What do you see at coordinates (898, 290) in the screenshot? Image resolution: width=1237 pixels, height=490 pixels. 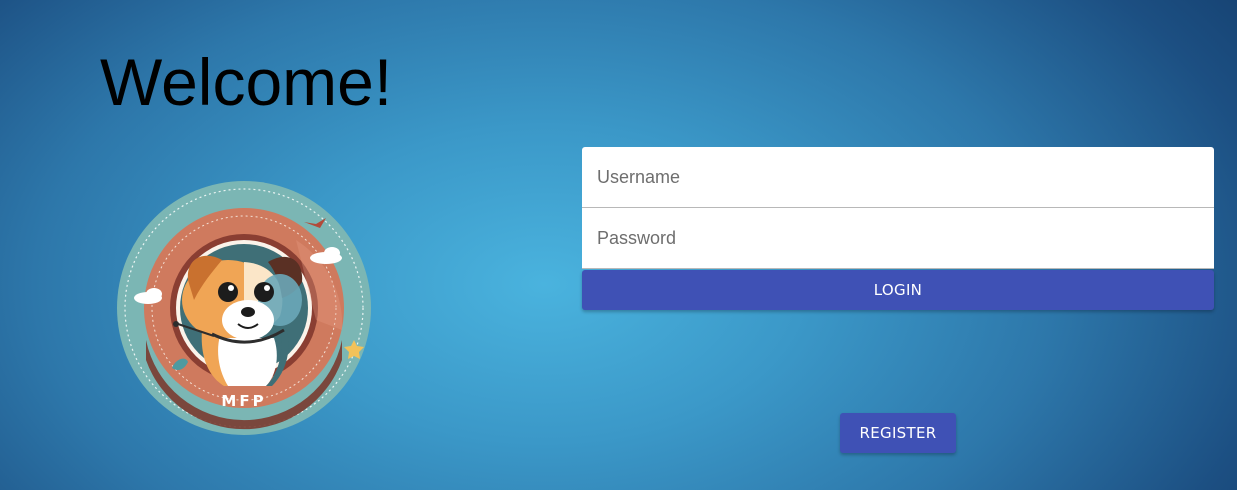 I see `login-button: LOGIN` at bounding box center [898, 290].